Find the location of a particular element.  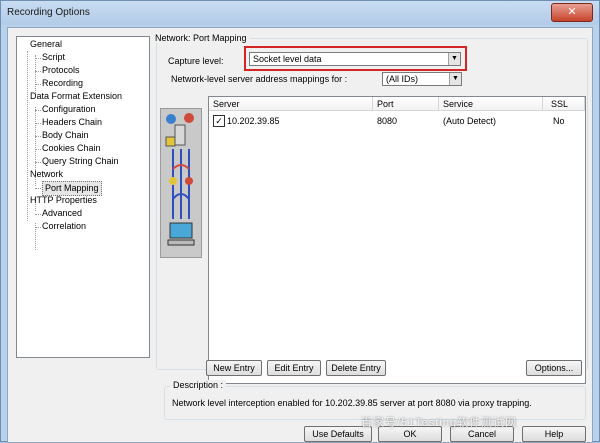

tree-item-cookies-chain: Cookies Chain is located at coordinates (71, 148).